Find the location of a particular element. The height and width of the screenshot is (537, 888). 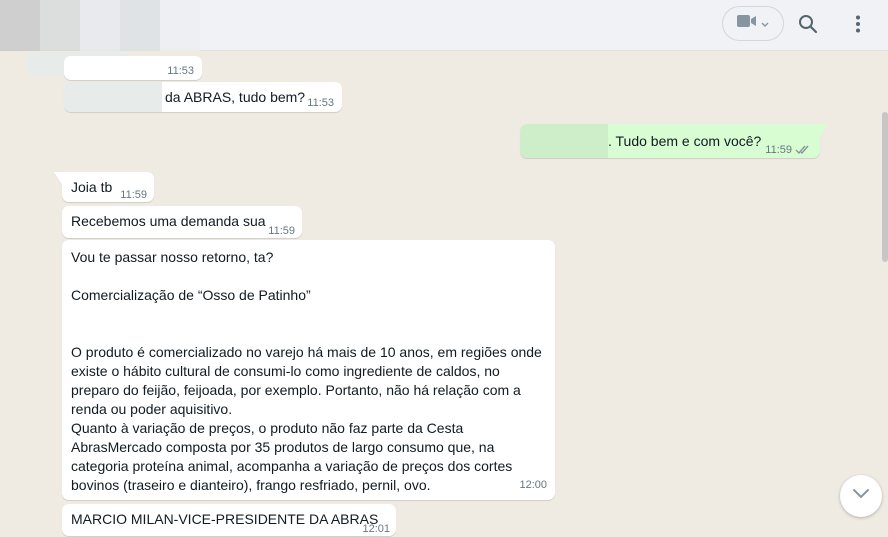

message-bubble-incoming: Joia tb 11:59 is located at coordinates (108, 187).